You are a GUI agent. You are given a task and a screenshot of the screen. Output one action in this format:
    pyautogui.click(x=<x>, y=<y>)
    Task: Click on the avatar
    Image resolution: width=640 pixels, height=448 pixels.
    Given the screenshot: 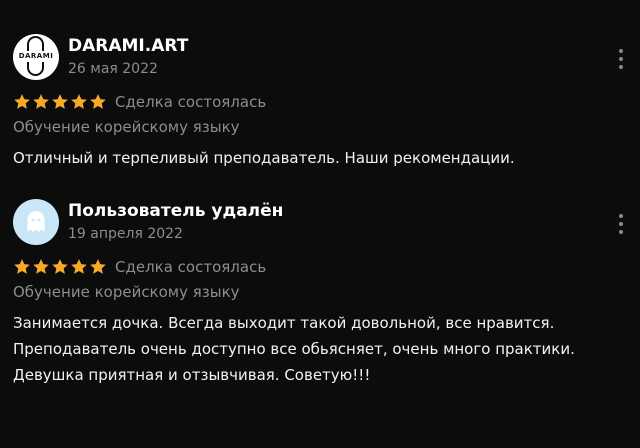 What is the action you would take?
    pyautogui.click(x=36, y=222)
    